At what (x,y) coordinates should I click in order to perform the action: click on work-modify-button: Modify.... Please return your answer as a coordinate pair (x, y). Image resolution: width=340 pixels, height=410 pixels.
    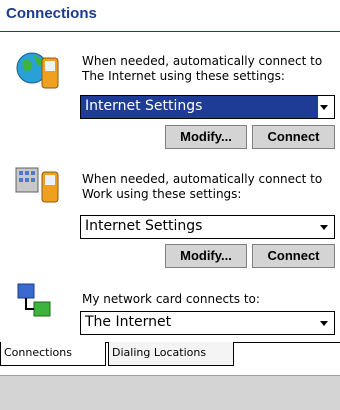
    Looking at the image, I should click on (206, 256).